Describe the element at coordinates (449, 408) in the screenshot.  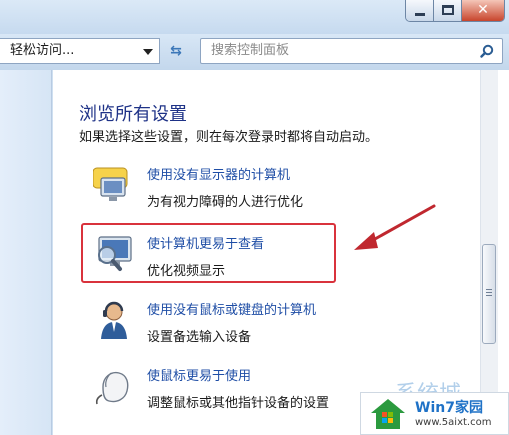
I see `watermark-title: Win7家园` at that location.